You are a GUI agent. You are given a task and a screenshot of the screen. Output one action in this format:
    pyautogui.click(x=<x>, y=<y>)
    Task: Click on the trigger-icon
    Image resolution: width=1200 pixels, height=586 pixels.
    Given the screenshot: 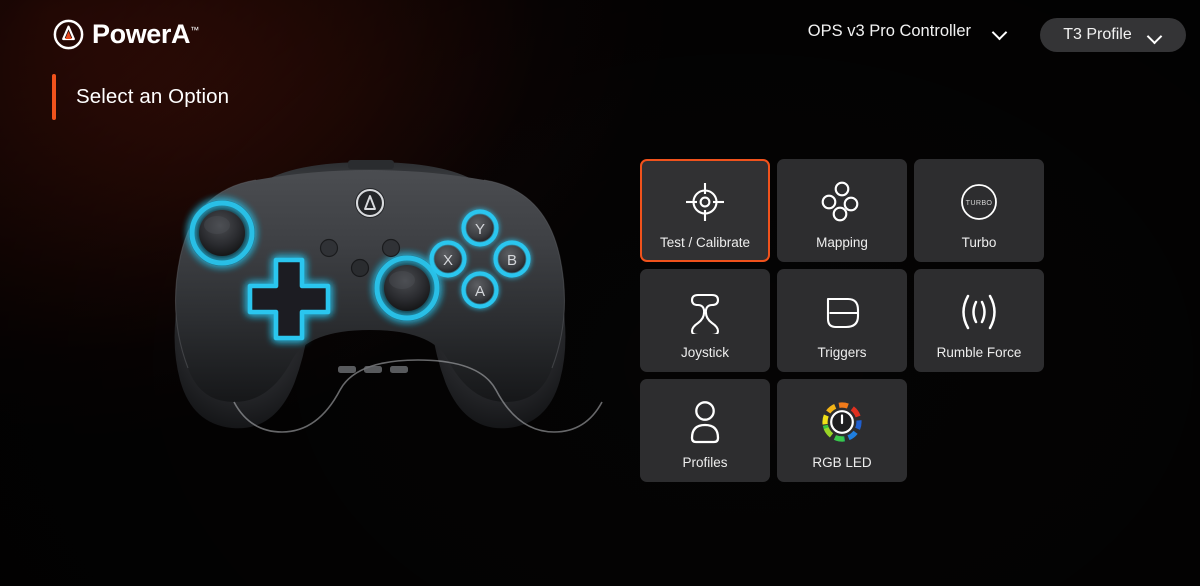 What is the action you would take?
    pyautogui.click(x=842, y=312)
    